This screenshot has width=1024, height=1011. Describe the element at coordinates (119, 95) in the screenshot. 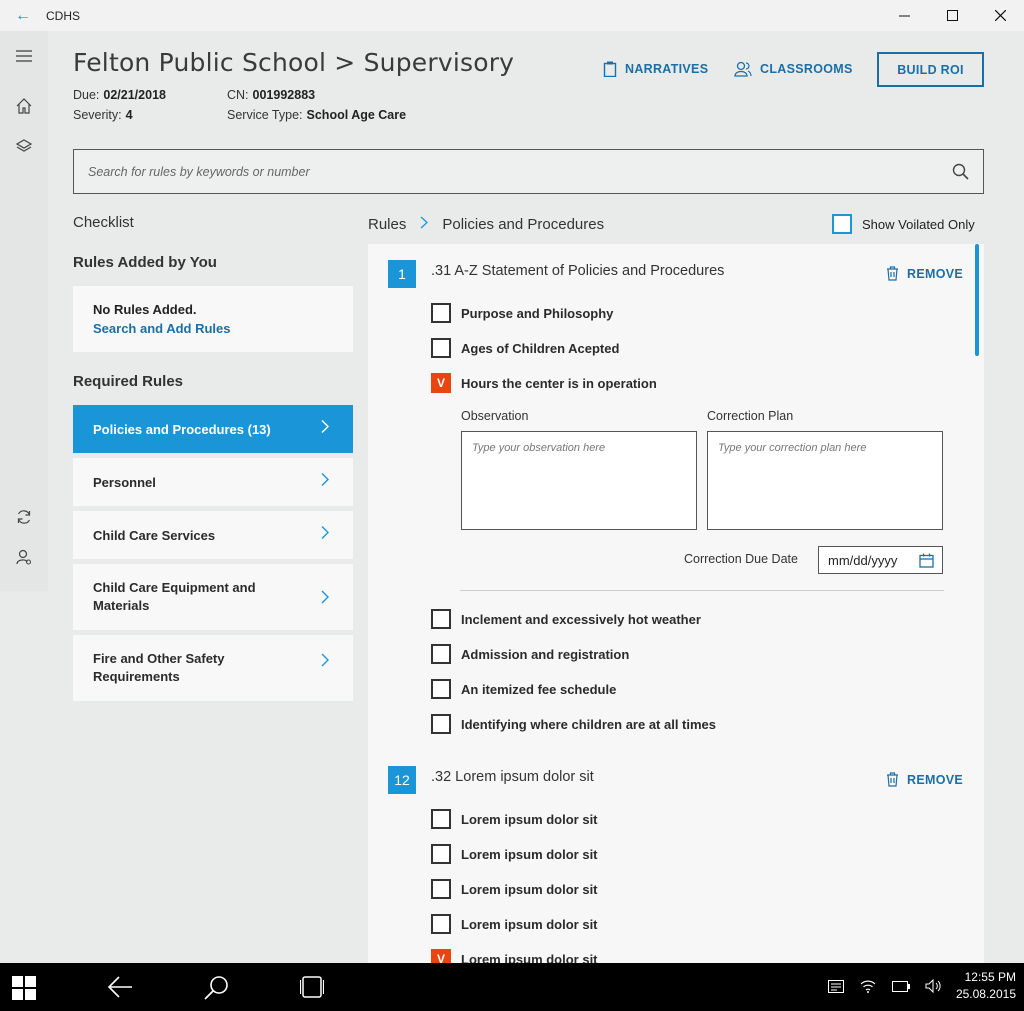

I see `due-date-meta: Due: 02/21/2018` at that location.